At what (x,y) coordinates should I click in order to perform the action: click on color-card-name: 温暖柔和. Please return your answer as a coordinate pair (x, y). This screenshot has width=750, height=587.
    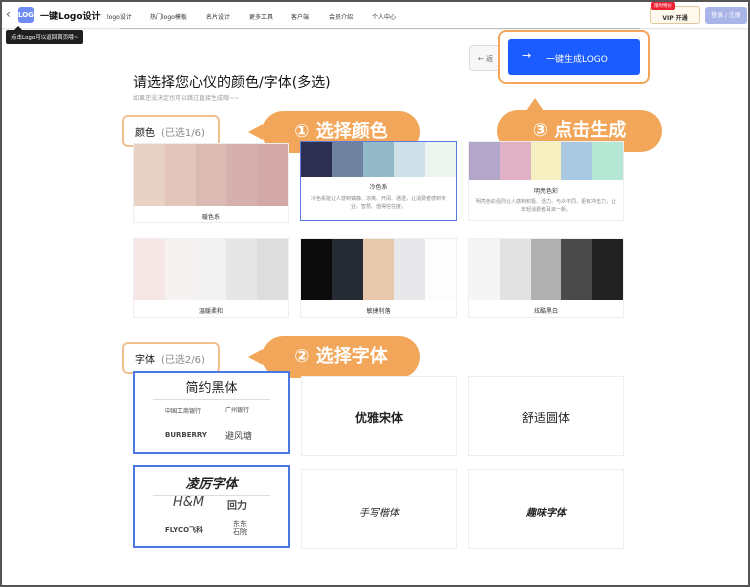
    Looking at the image, I should click on (210, 311).